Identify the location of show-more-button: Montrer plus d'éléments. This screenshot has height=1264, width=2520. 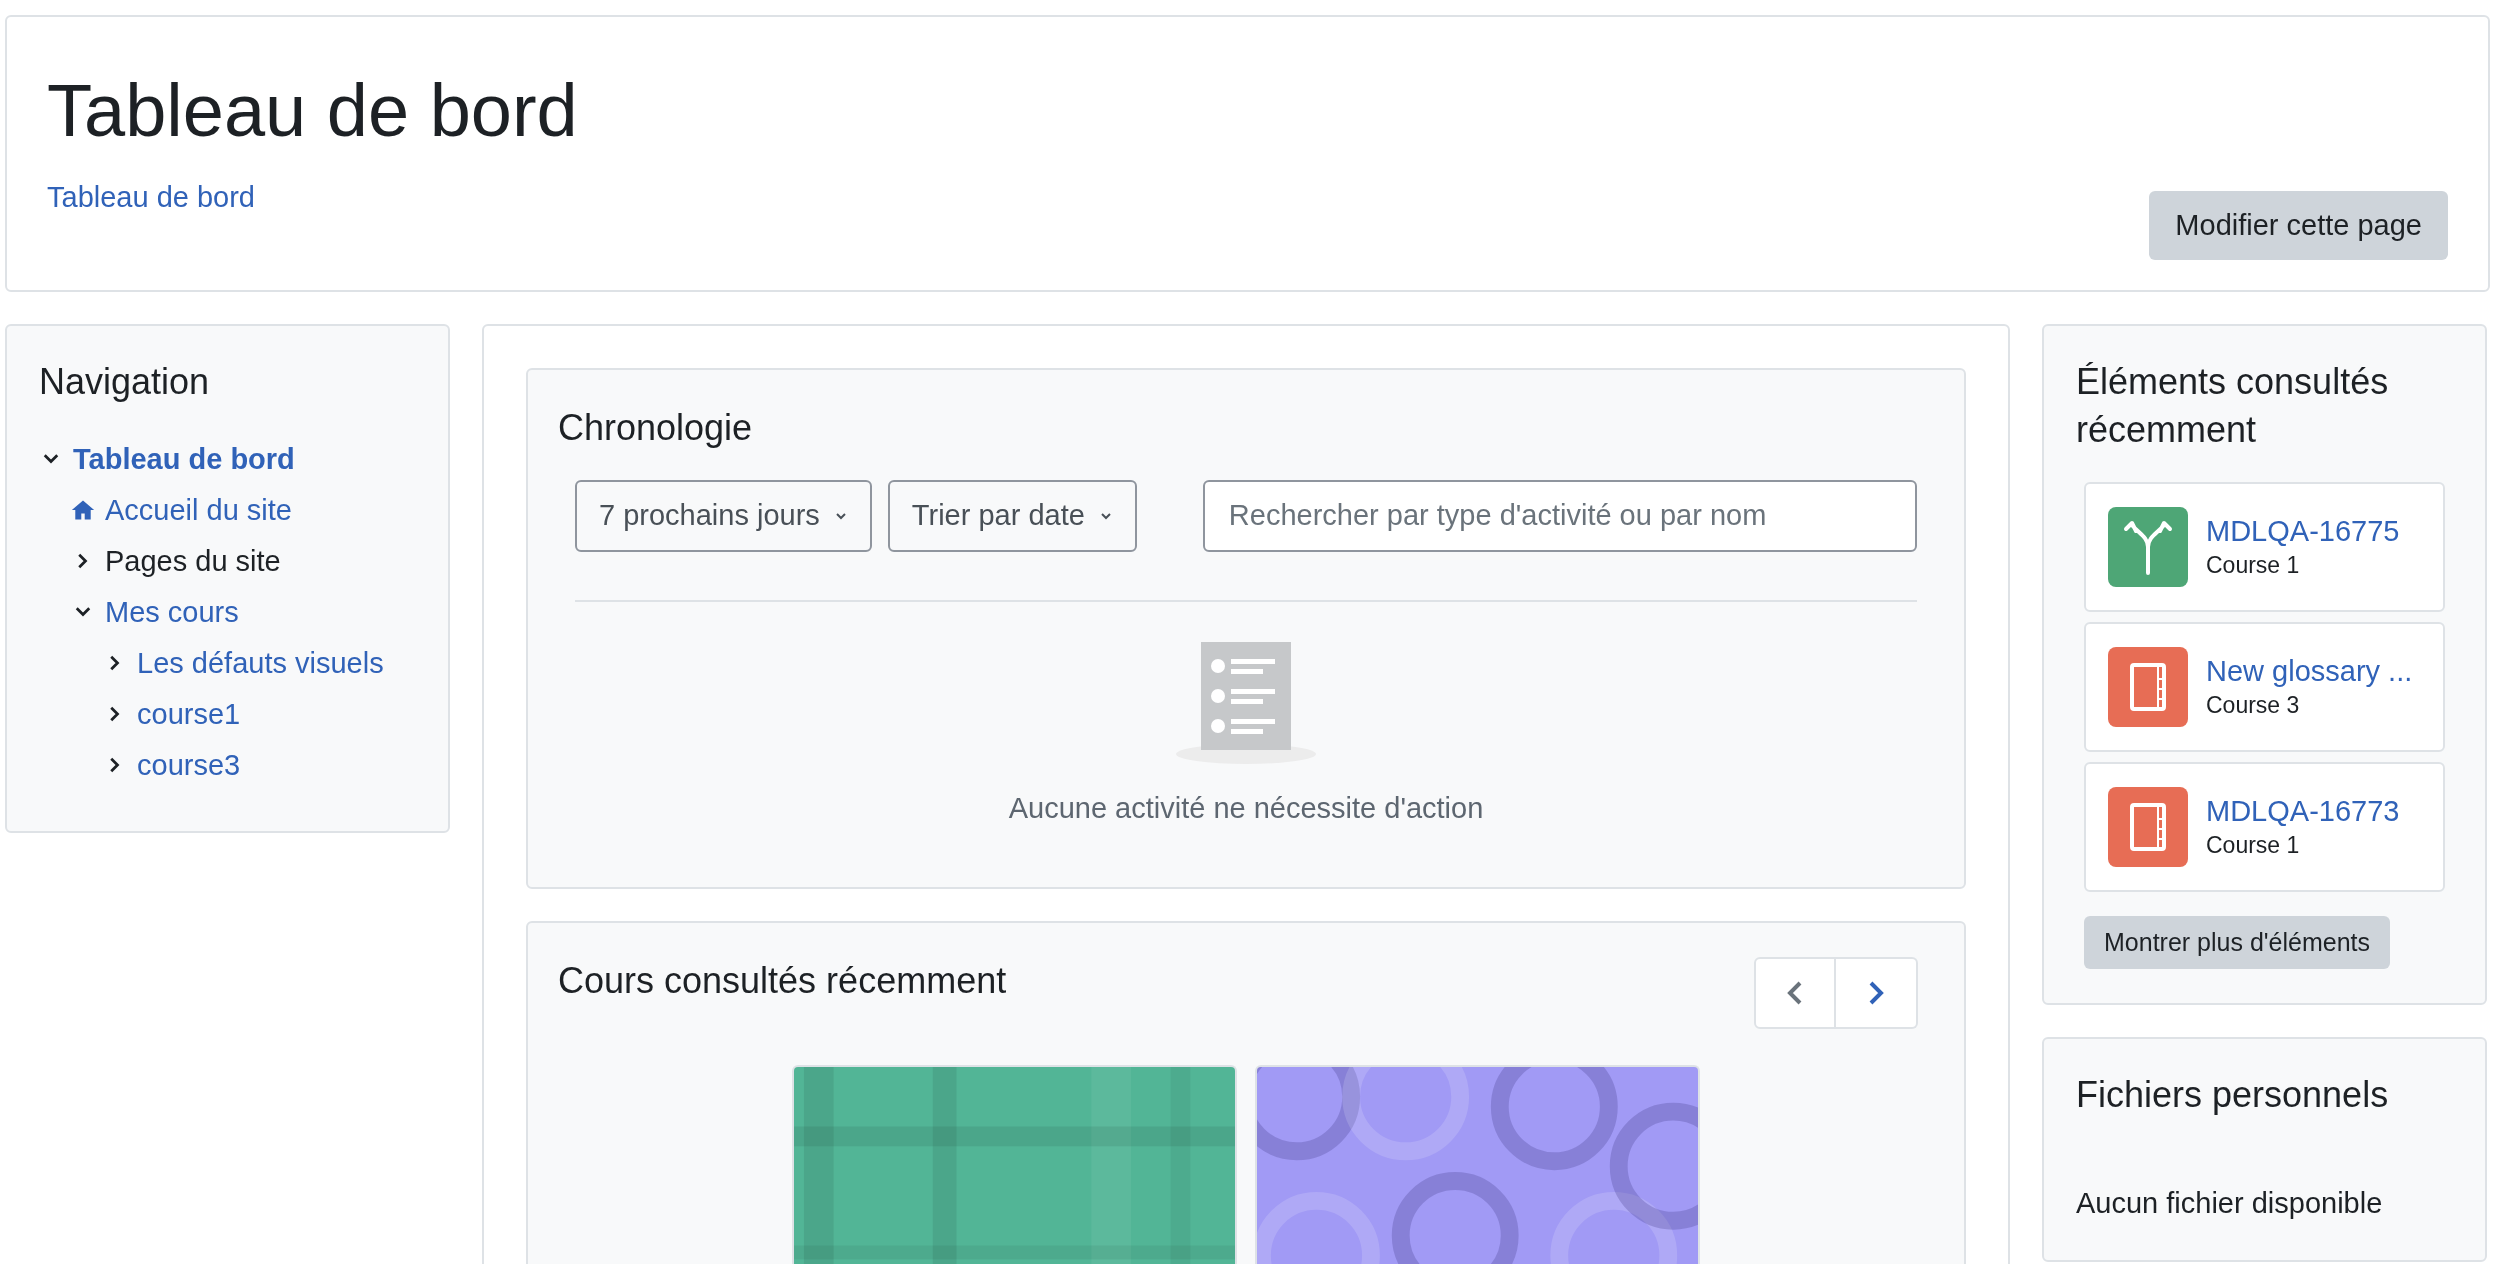
(2237, 942).